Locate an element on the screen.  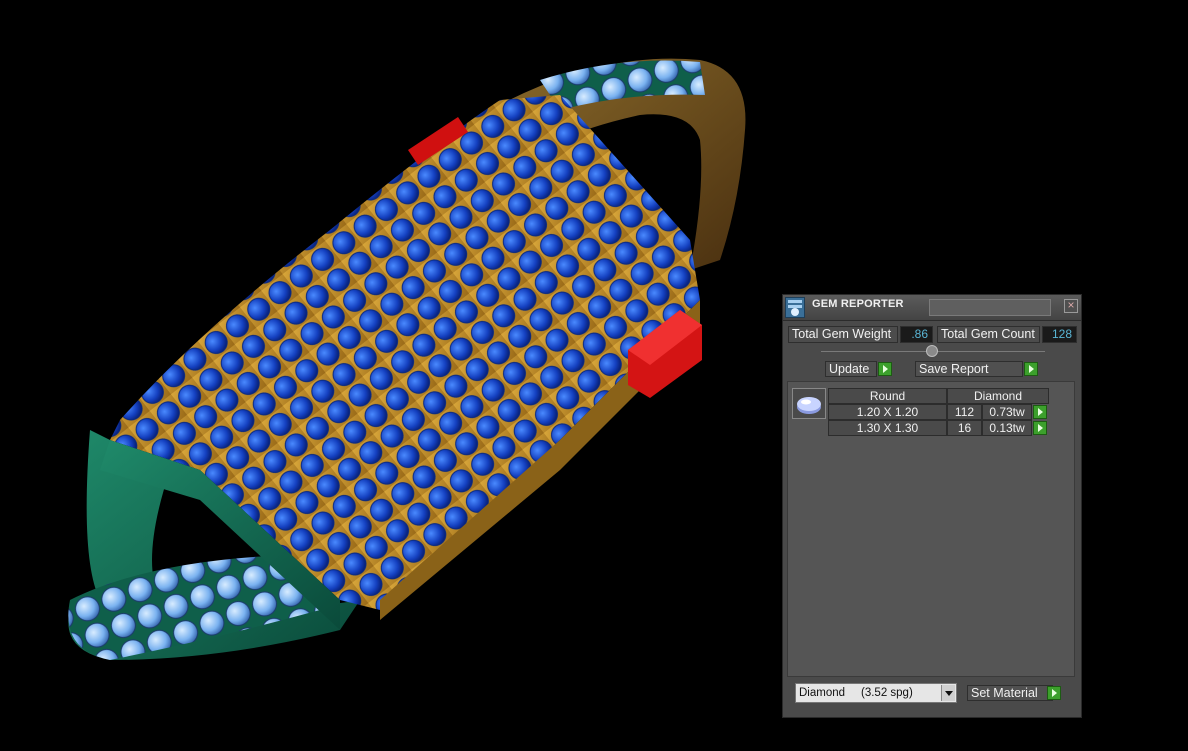
update-go-icon is located at coordinates (885, 369).